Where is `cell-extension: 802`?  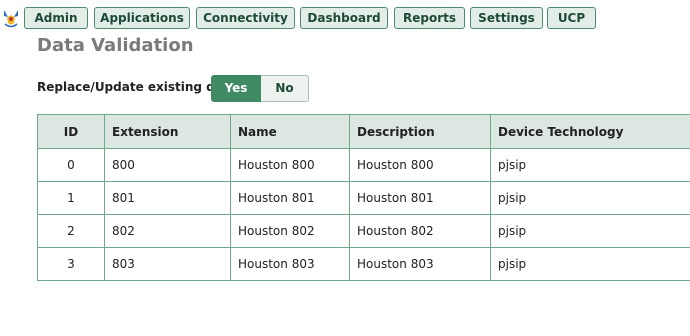
cell-extension: 802 is located at coordinates (167, 231).